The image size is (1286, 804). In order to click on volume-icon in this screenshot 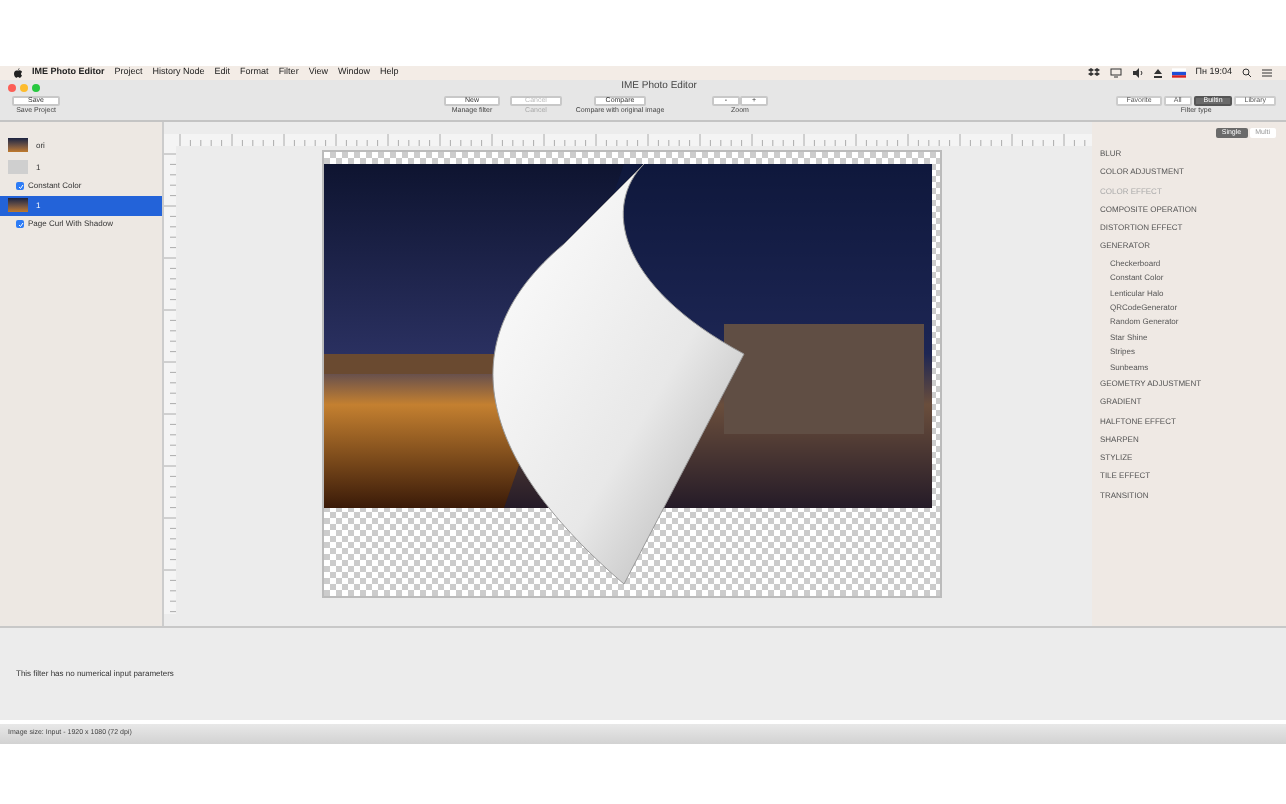, I will do `click(1137, 73)`.